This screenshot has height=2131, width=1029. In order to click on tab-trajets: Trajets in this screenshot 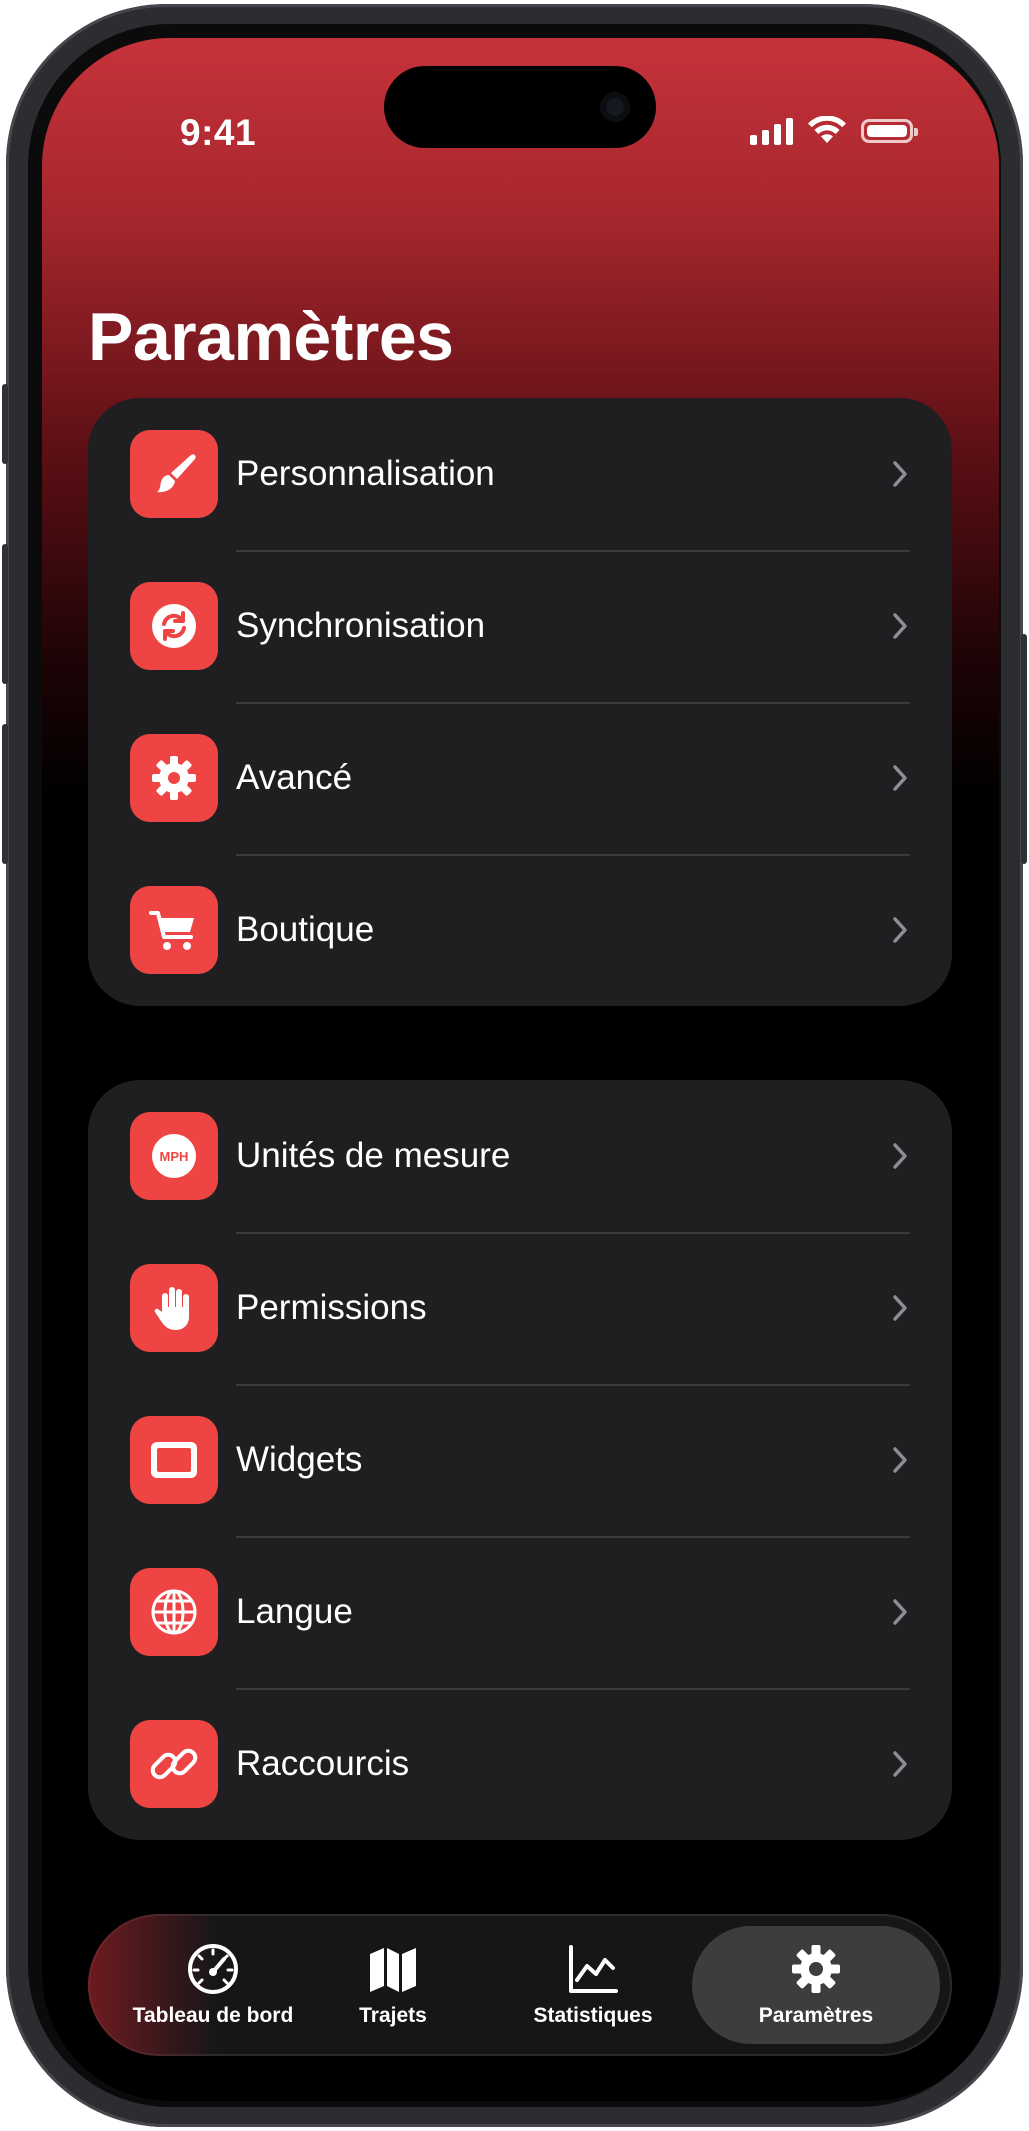, I will do `click(393, 1985)`.